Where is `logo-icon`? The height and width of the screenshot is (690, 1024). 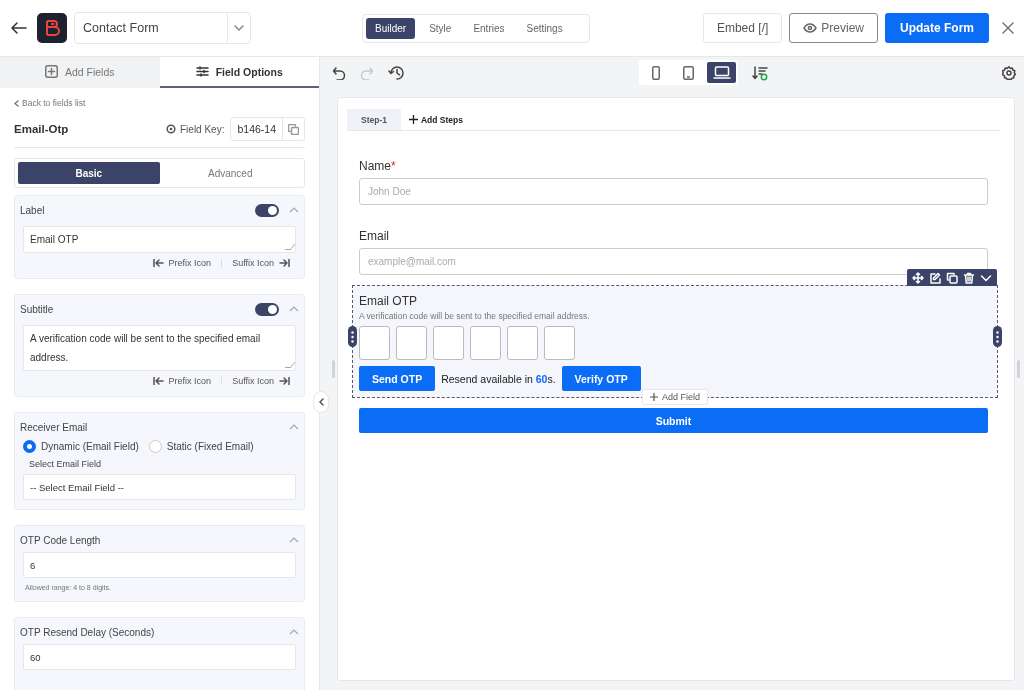 logo-icon is located at coordinates (52, 28).